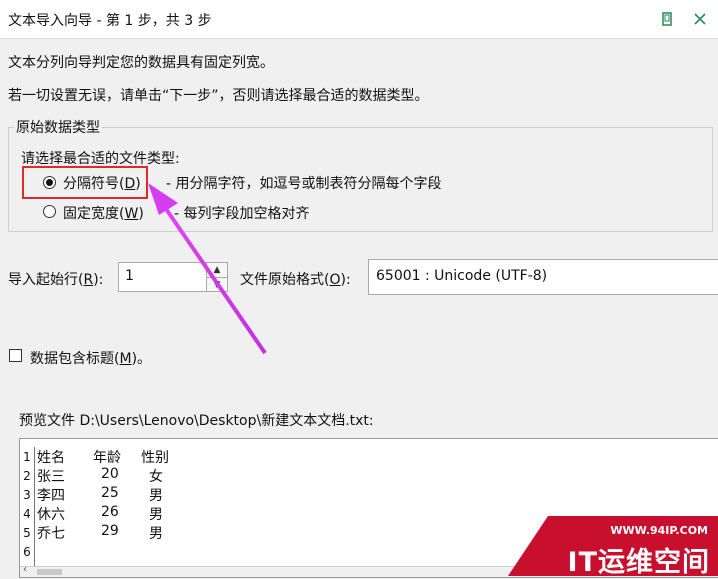  What do you see at coordinates (304, 184) in the screenshot?
I see `option-delimited-desc: - 用分隔字符，如逗号或制表符分隔每个字段` at bounding box center [304, 184].